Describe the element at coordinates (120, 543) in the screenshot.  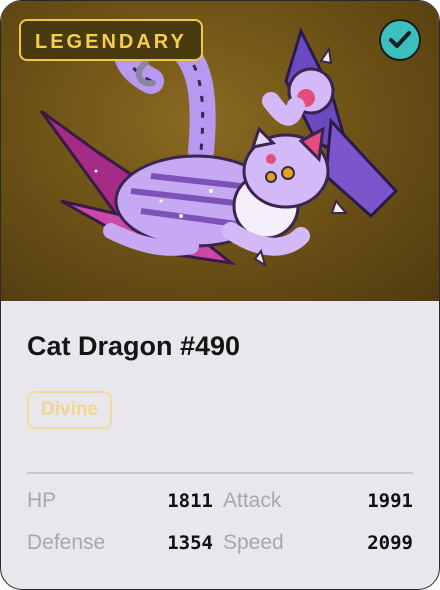
I see `stat-defense: Defense 1354` at that location.